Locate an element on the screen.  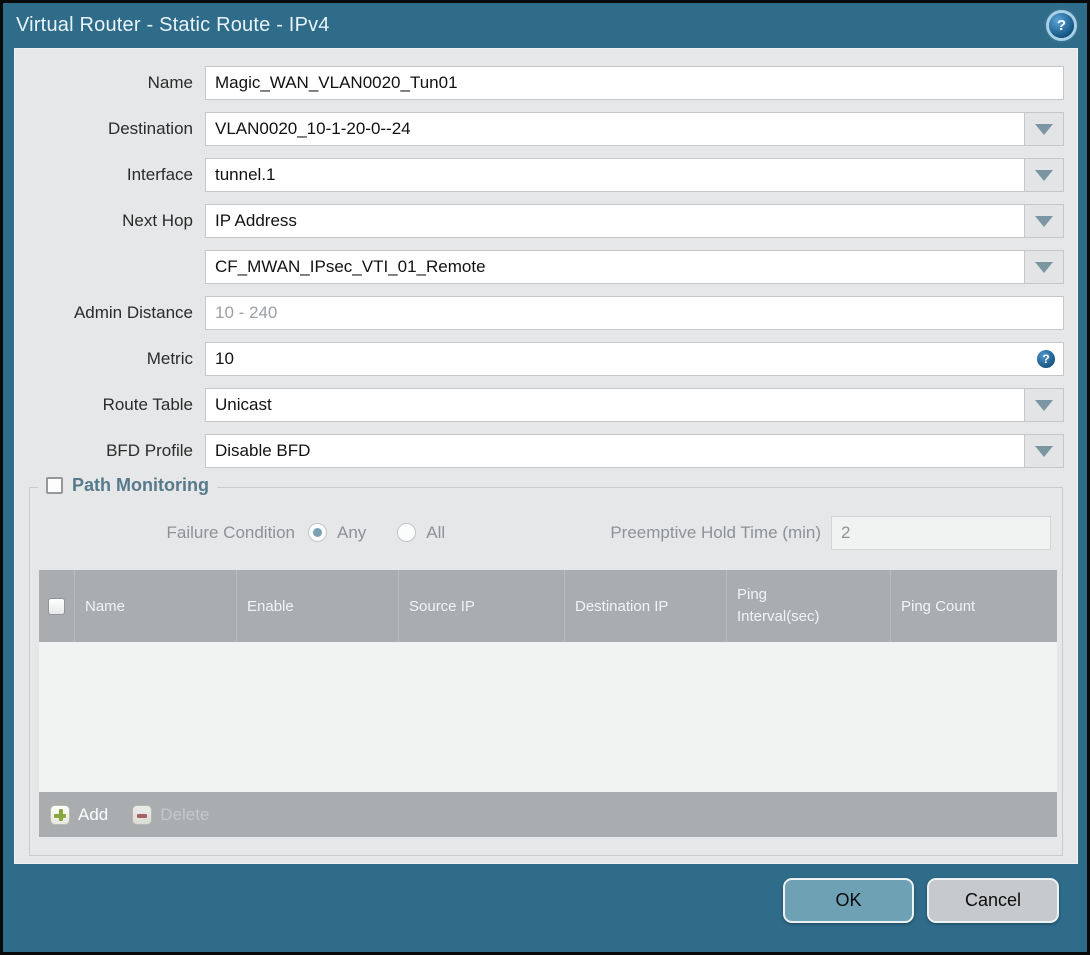
path-monitoring-title: Path Monitoring is located at coordinates (140, 485).